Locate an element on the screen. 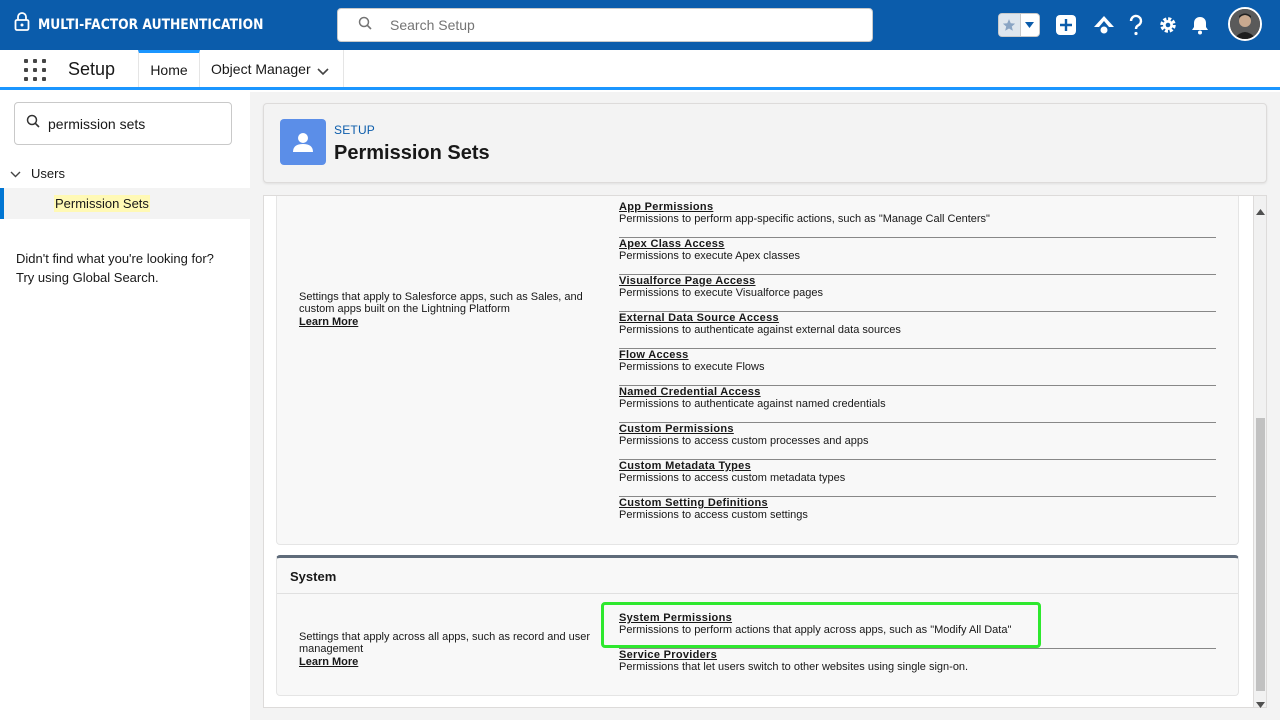 This screenshot has height=720, width=1280. scrollbar-thumb is located at coordinates (1260, 554).